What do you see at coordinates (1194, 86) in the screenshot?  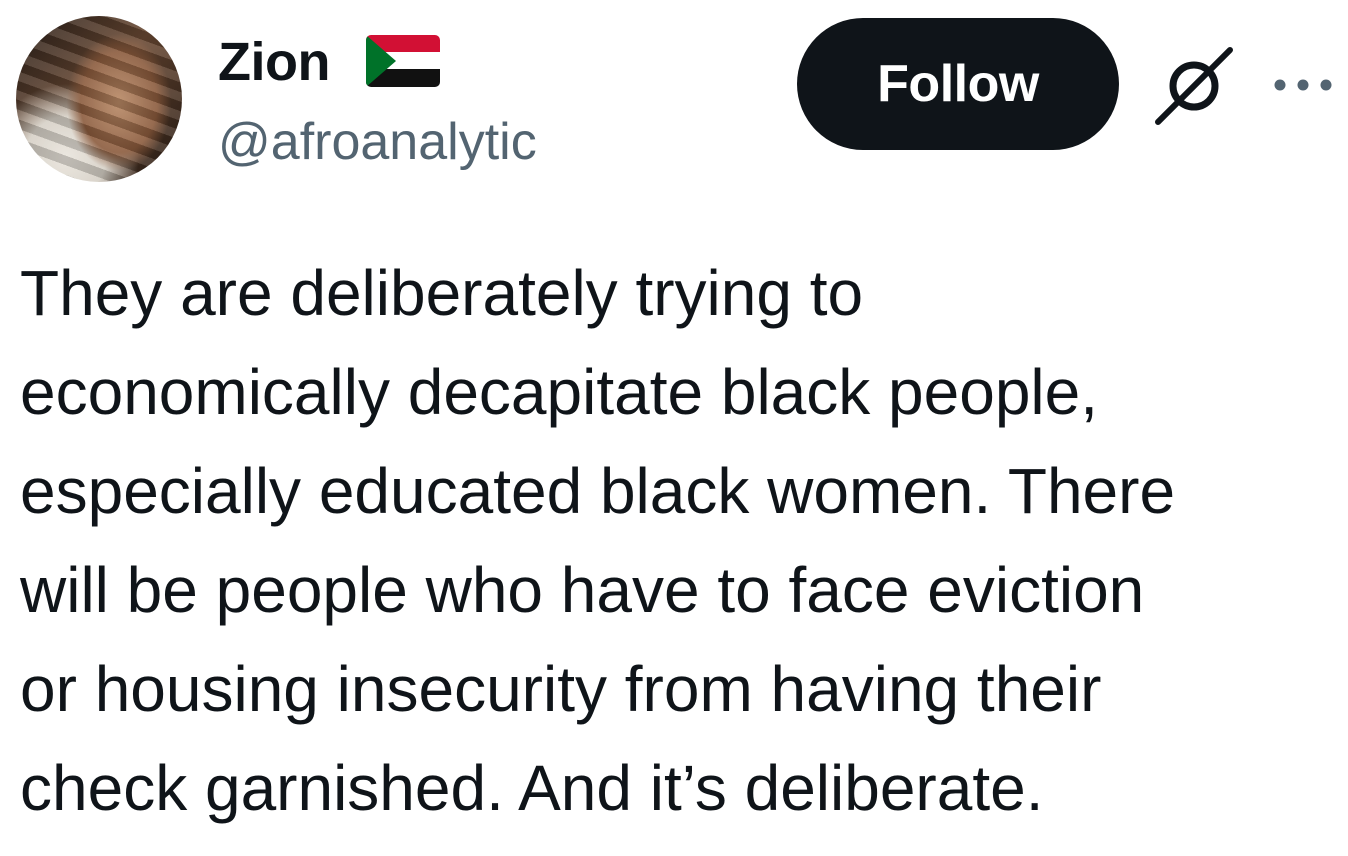 I see `grok-icon` at bounding box center [1194, 86].